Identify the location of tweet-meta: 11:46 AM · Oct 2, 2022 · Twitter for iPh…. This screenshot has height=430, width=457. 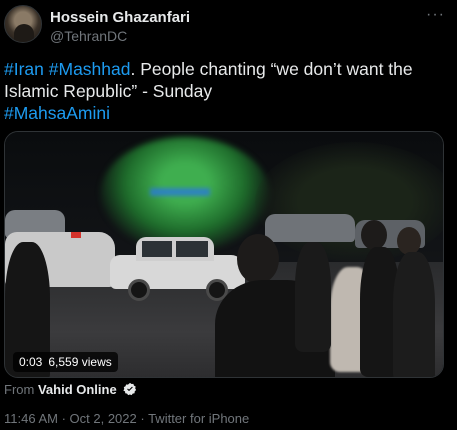
(126, 418).